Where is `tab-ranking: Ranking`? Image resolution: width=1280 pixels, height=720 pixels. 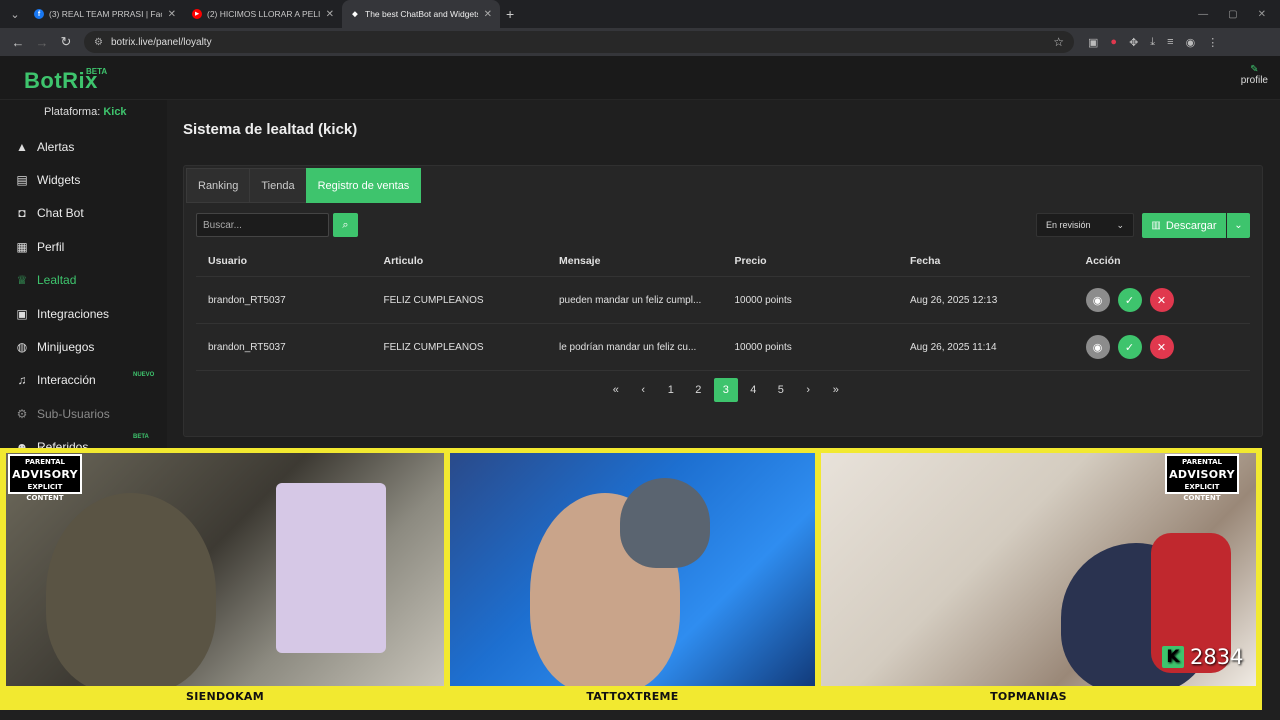 tab-ranking: Ranking is located at coordinates (218, 185).